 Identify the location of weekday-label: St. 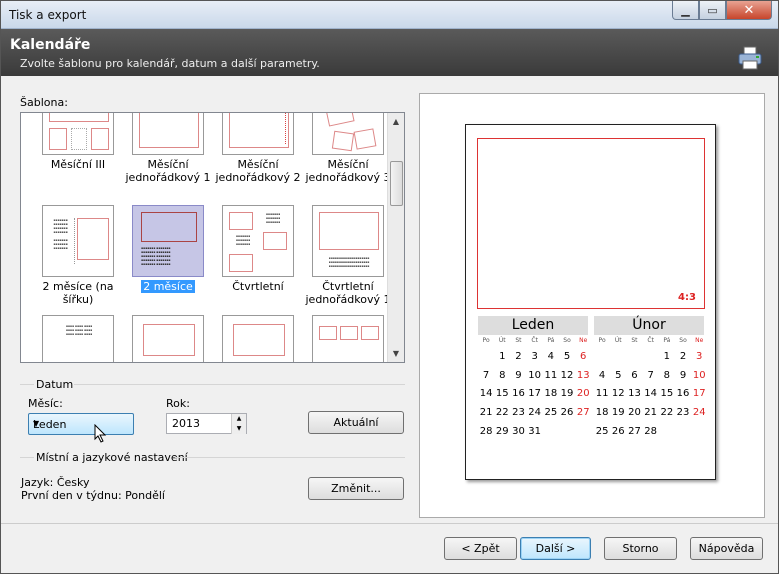
(634, 340).